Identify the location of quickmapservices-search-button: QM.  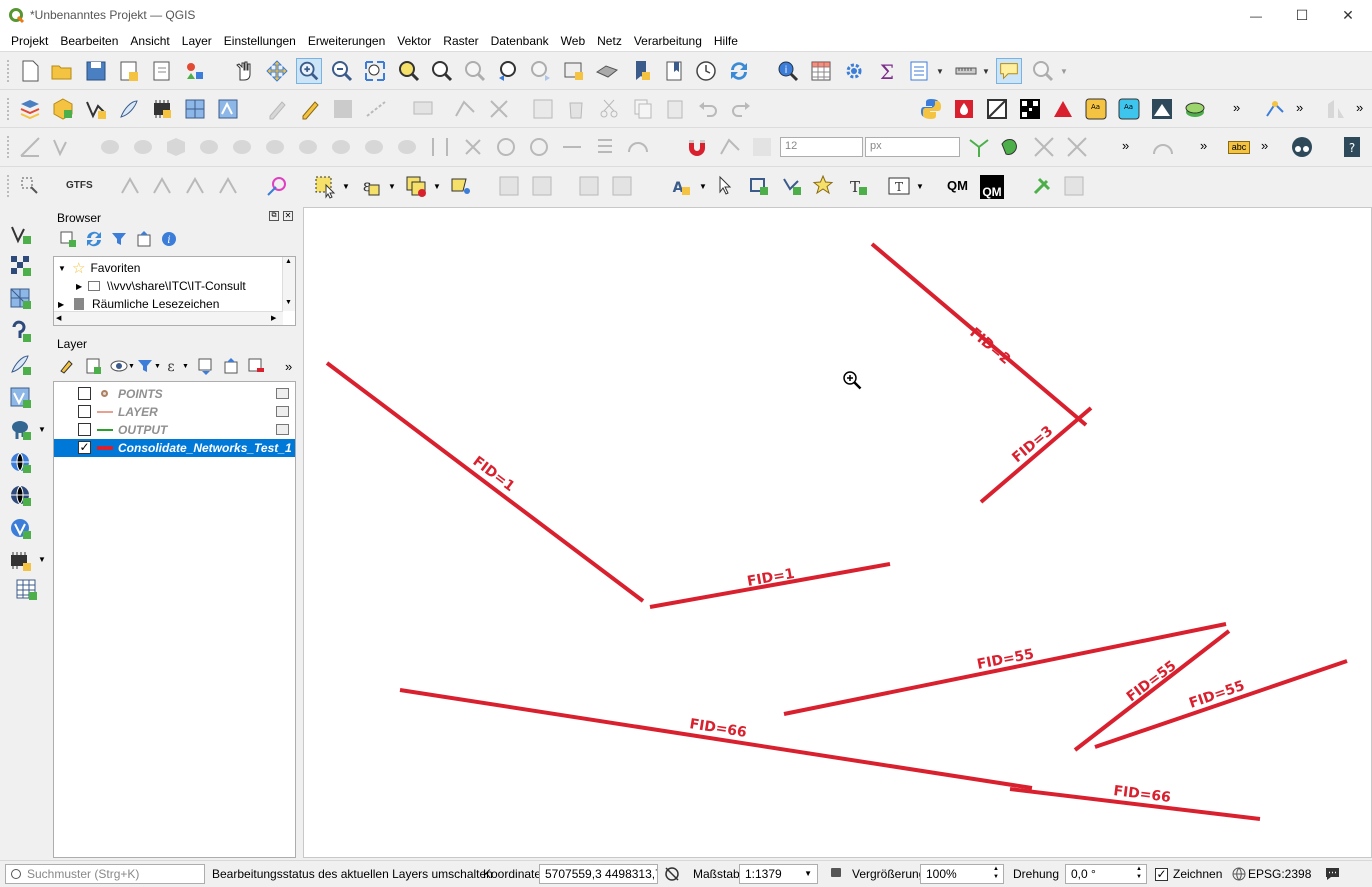
(992, 187).